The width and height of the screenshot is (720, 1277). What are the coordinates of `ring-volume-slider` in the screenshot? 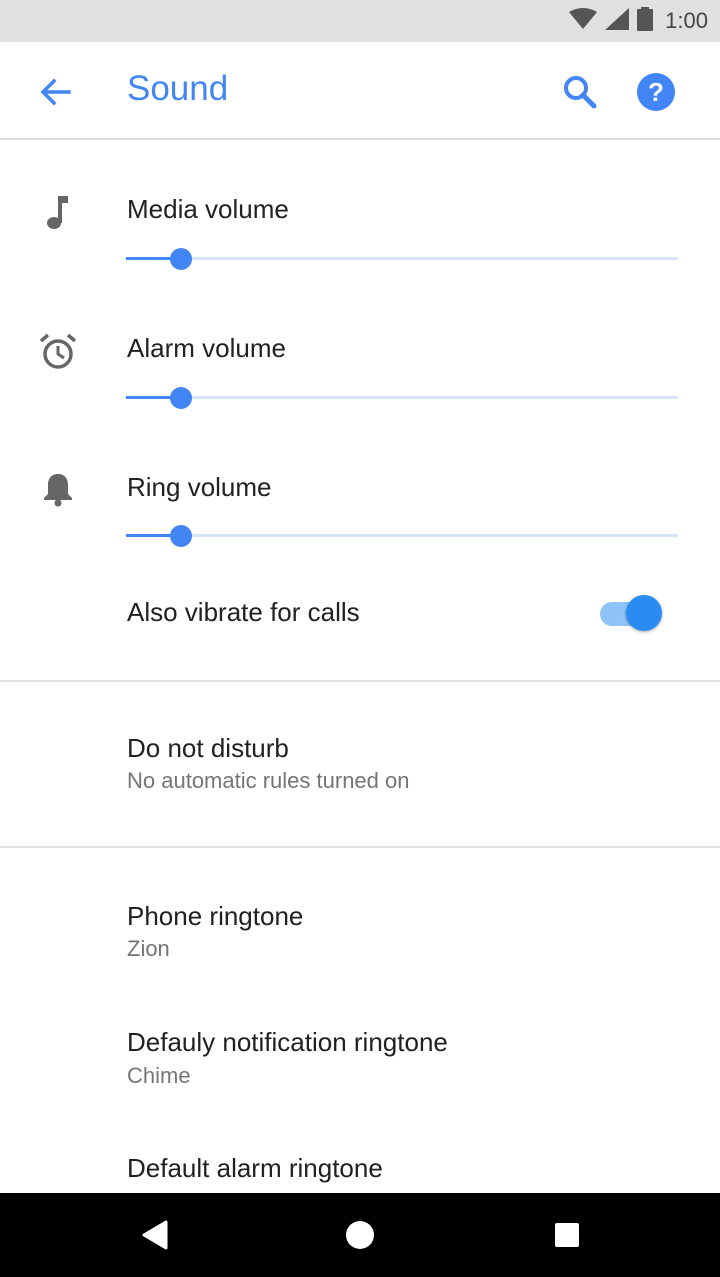 It's located at (402, 536).